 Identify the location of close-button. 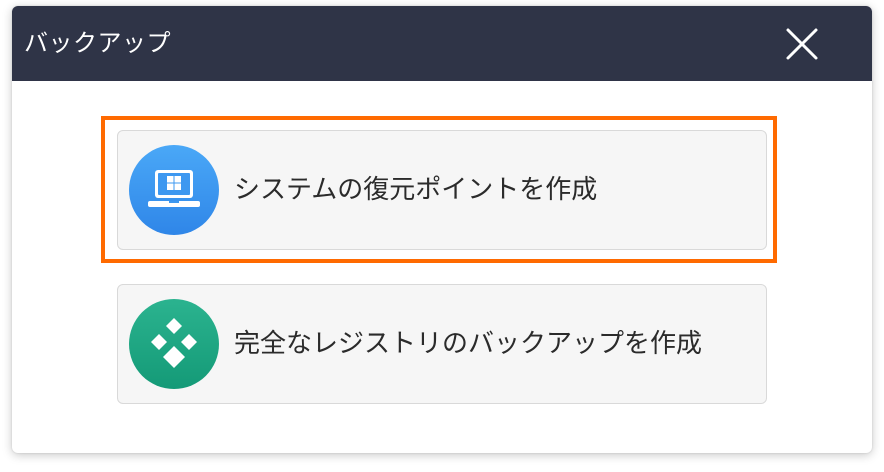
(802, 44).